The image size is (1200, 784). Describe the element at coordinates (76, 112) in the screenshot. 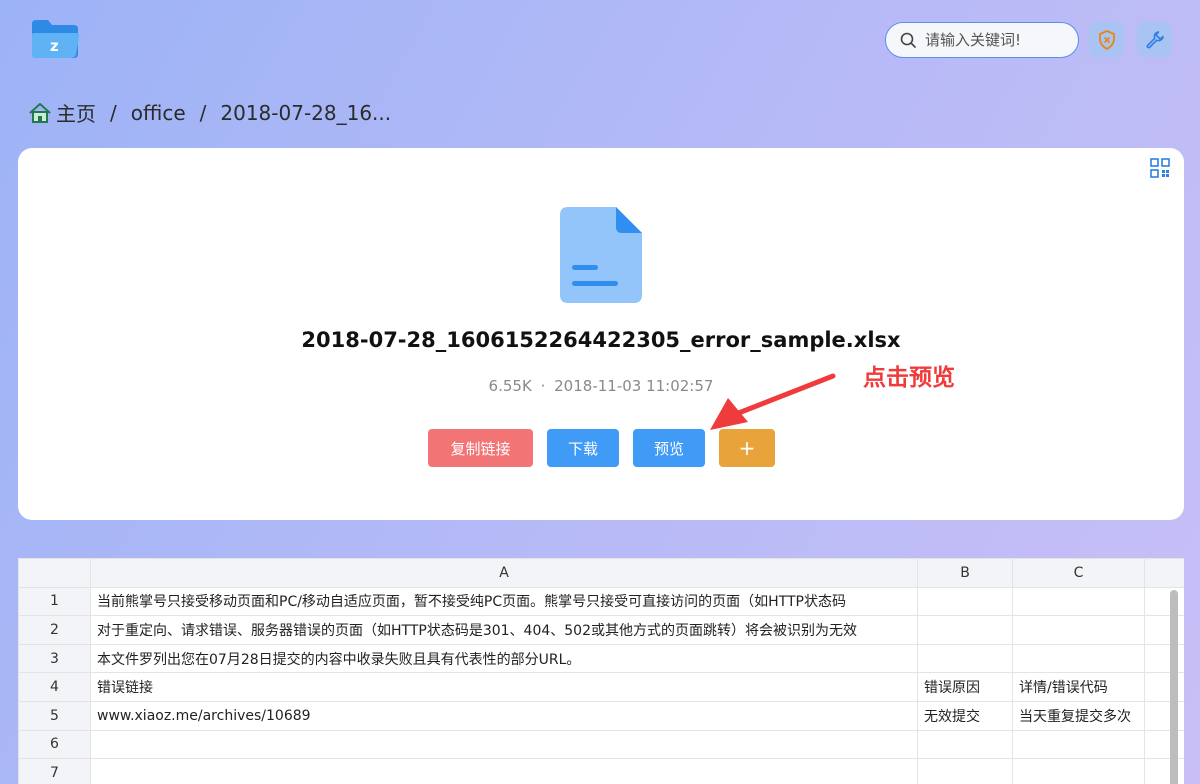

I see `breadcrumb-home: 主页` at that location.